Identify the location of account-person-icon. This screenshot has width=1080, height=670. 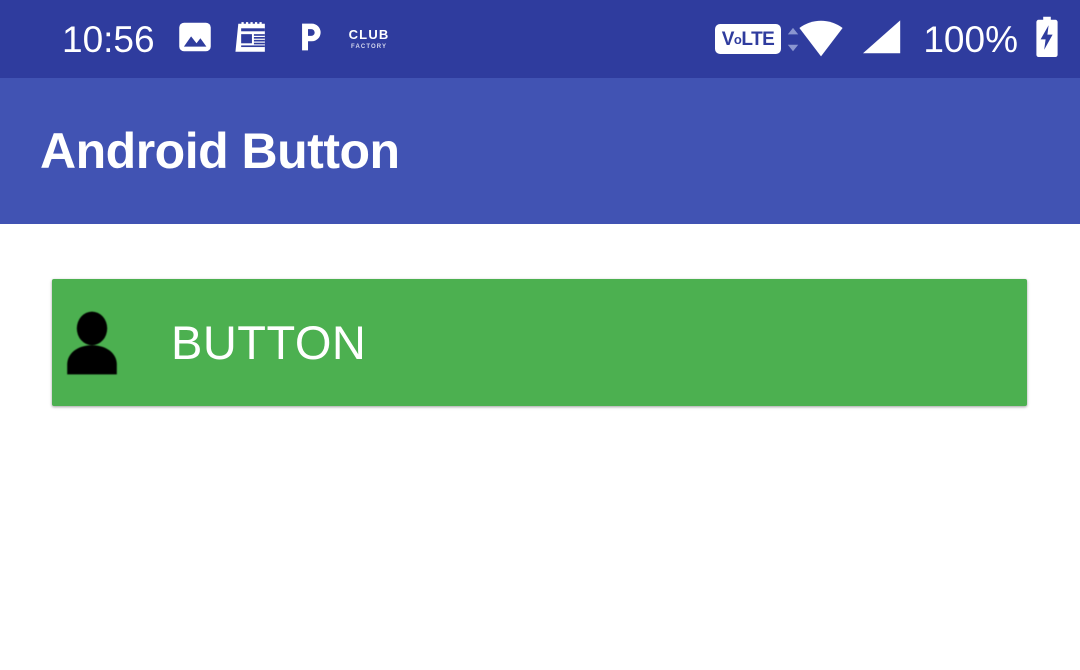
(92, 343).